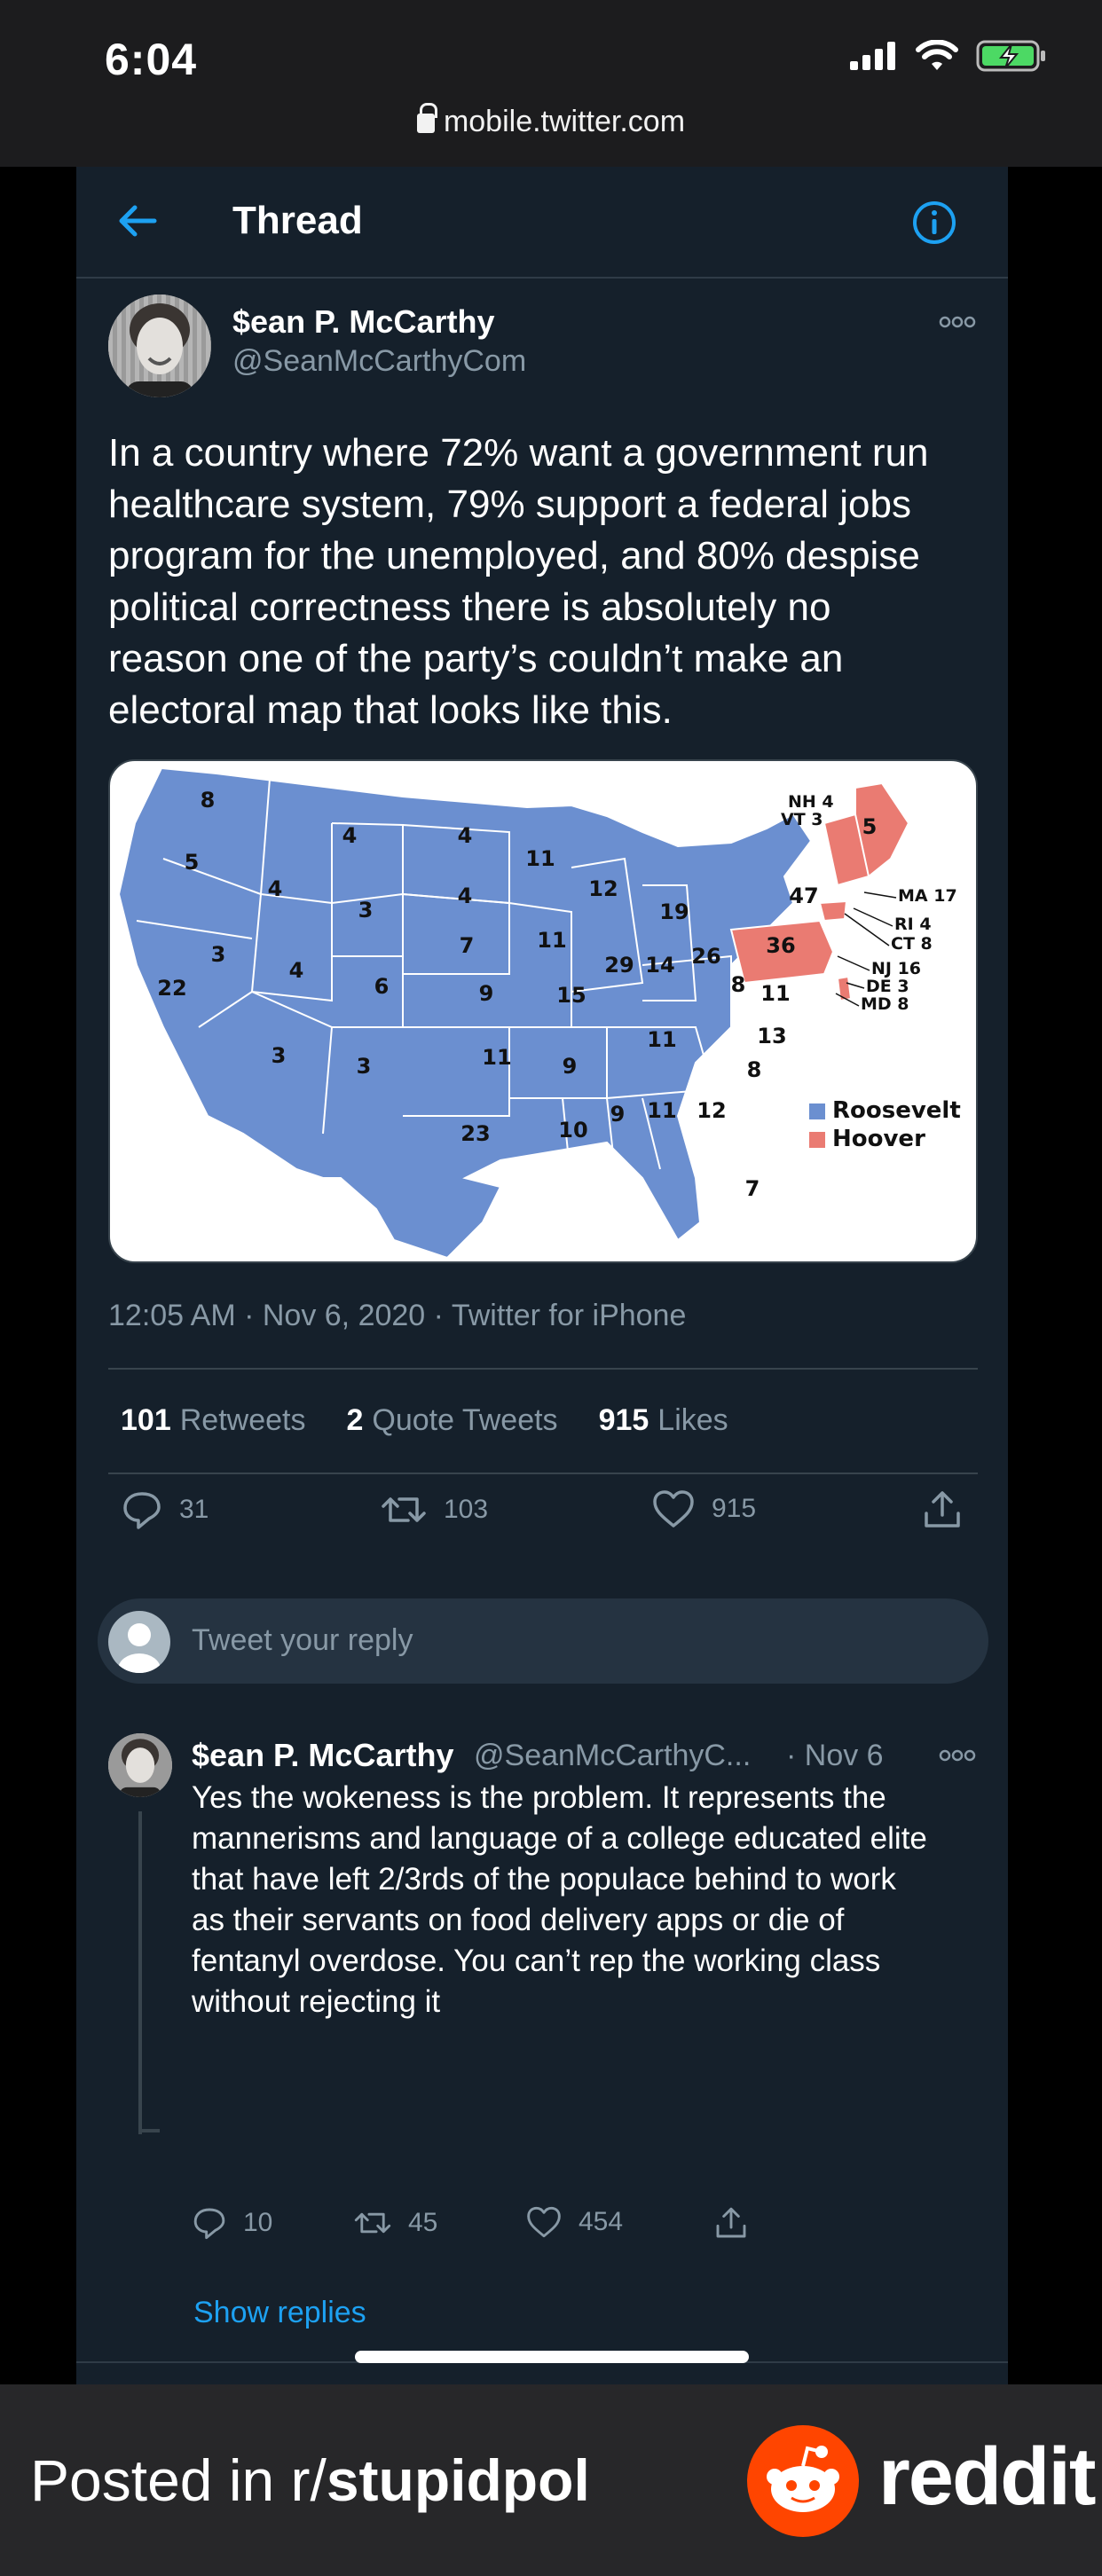  Describe the element at coordinates (835, 1755) in the screenshot. I see `reply-date: · Nov 6` at that location.